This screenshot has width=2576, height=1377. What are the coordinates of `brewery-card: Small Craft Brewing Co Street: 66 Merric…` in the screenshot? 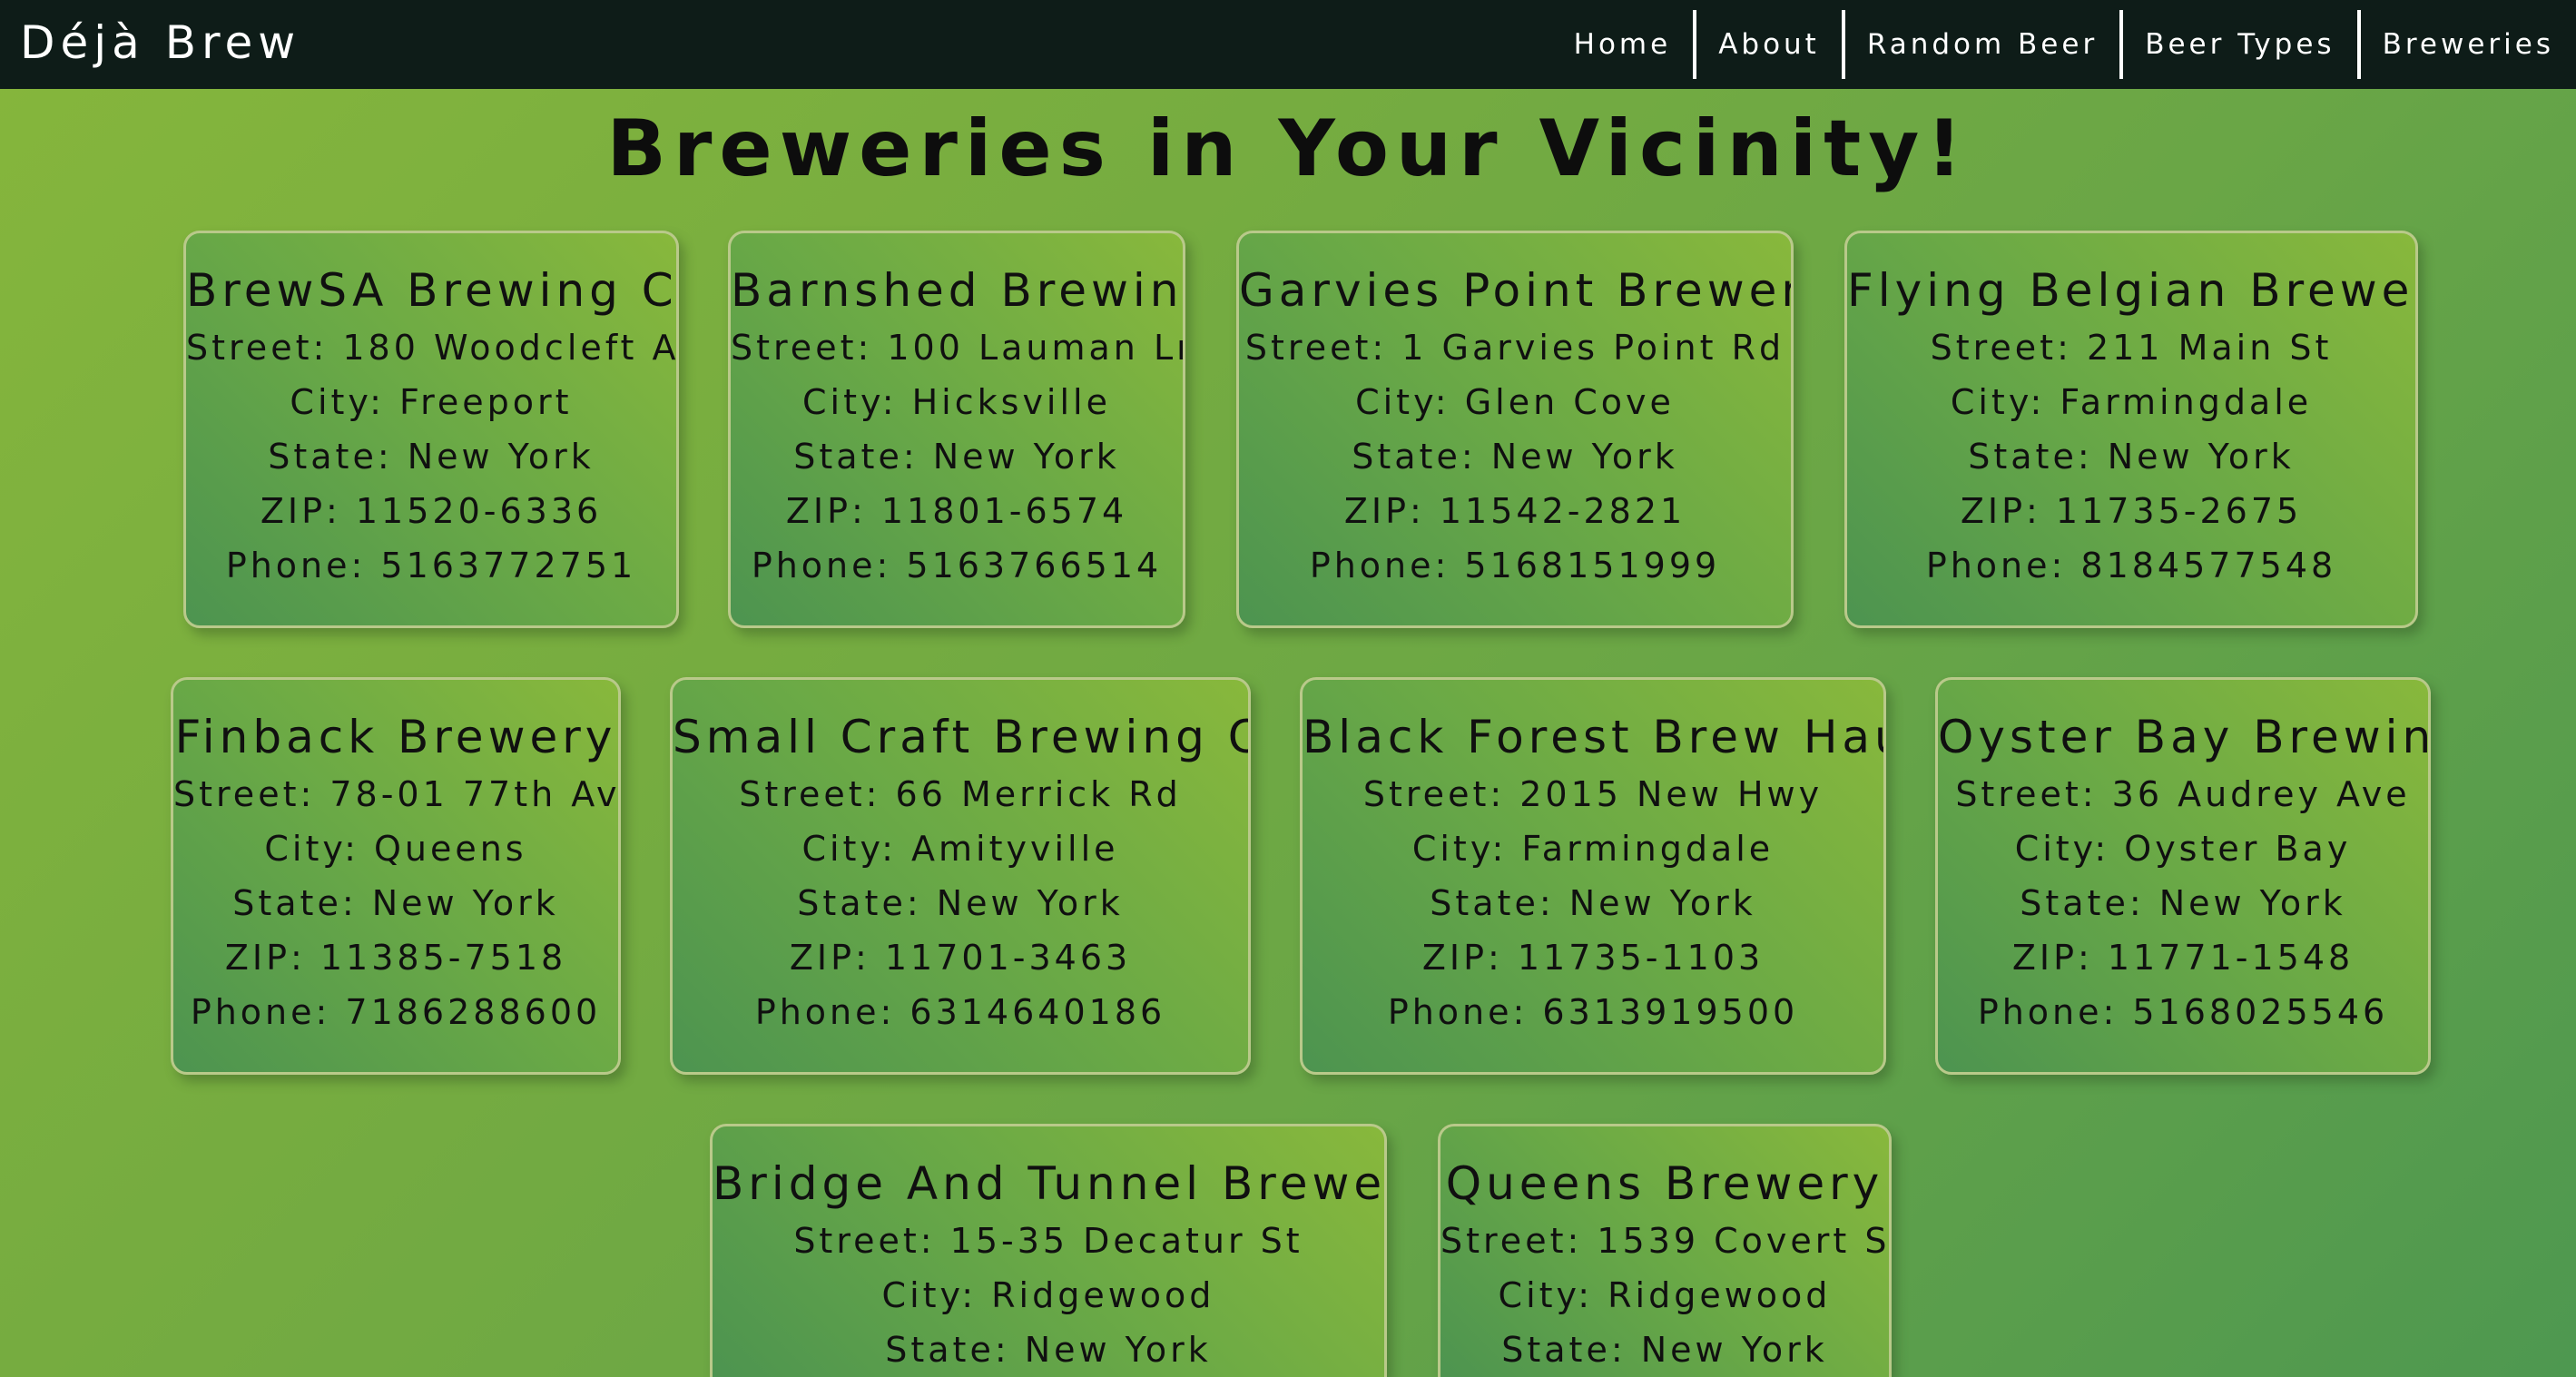 It's located at (960, 876).